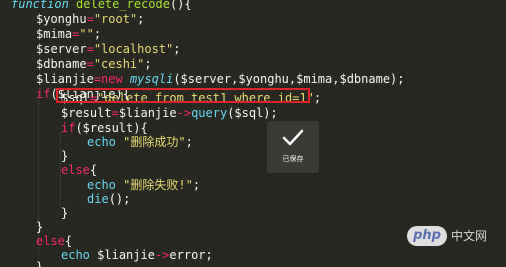 This screenshot has width=506, height=267. Describe the element at coordinates (86, 113) in the screenshot. I see `variable: $result` at that location.